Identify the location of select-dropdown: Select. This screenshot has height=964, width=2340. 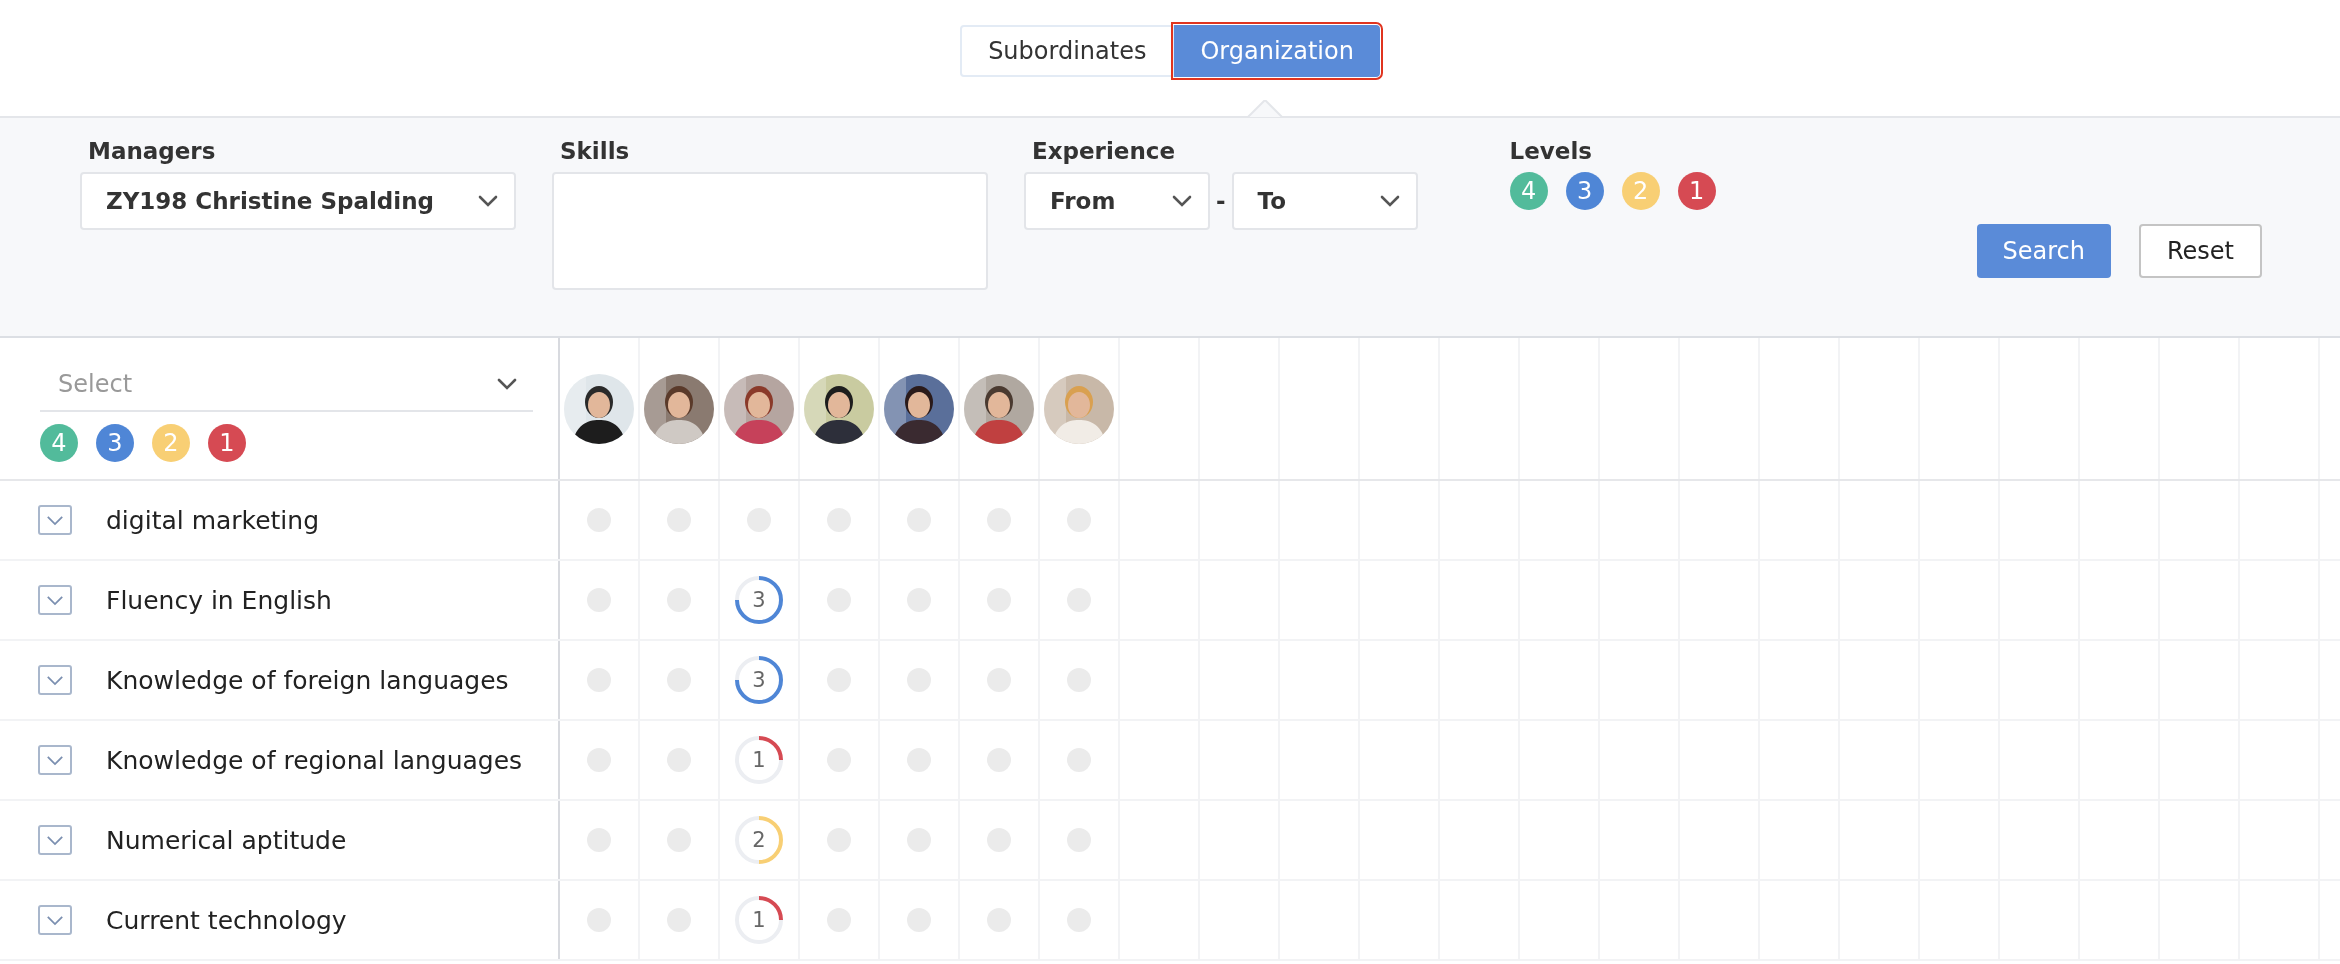
(286, 385).